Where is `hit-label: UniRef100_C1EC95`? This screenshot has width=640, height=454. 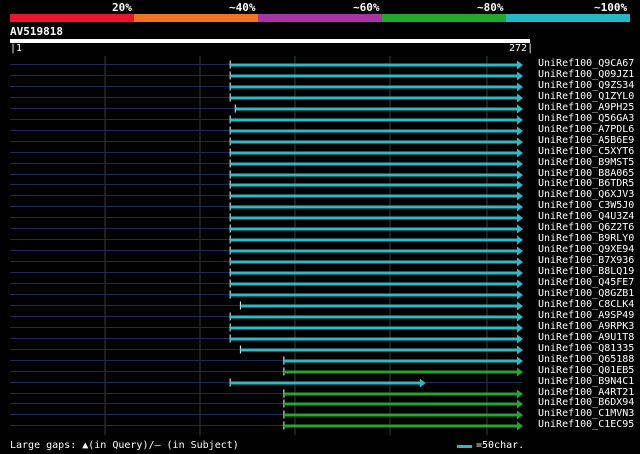 hit-label: UniRef100_C1EC95 is located at coordinates (586, 424).